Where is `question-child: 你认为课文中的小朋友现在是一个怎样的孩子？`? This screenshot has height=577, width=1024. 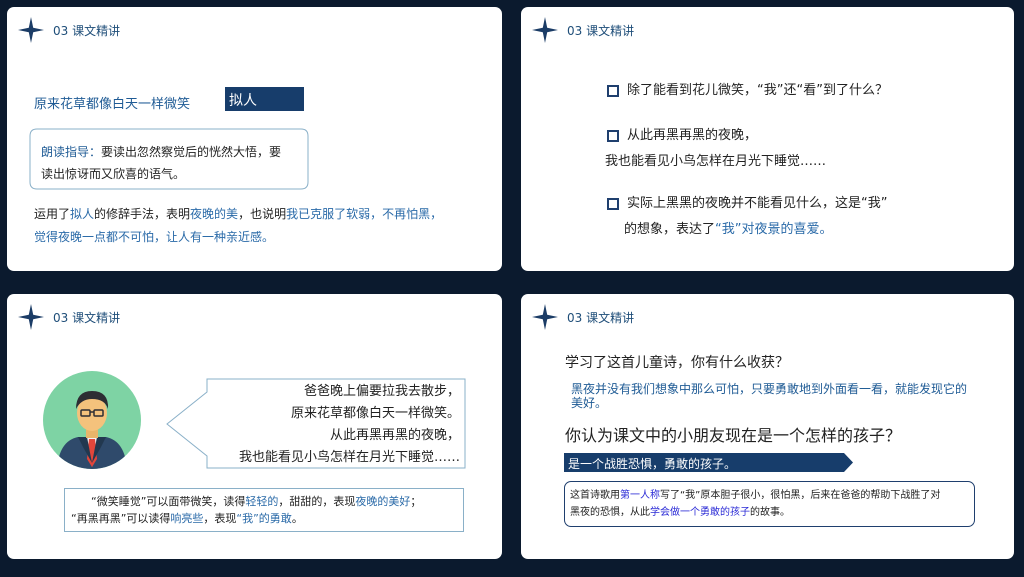
question-child: 你认为课文中的小朋友现在是一个怎样的孩子？ is located at coordinates (733, 435).